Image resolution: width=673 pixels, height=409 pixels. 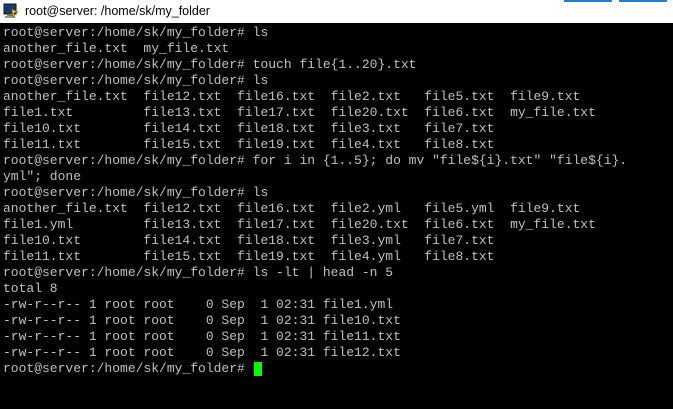 What do you see at coordinates (315, 369) in the screenshot?
I see `active-prompt-line: root@server:/home/sk/my_folder#` at bounding box center [315, 369].